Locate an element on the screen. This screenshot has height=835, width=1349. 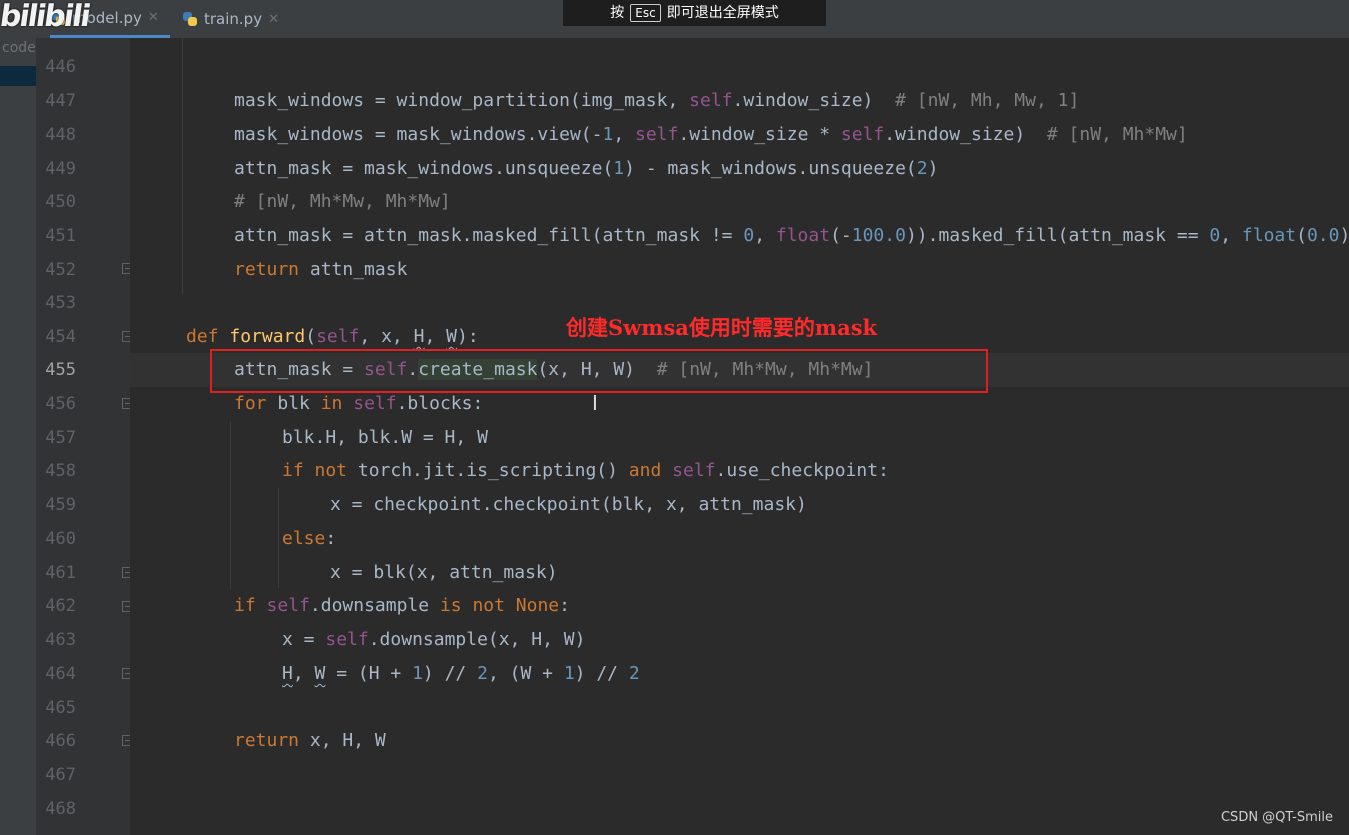
project-sidebar: code is located at coordinates (18, 417).